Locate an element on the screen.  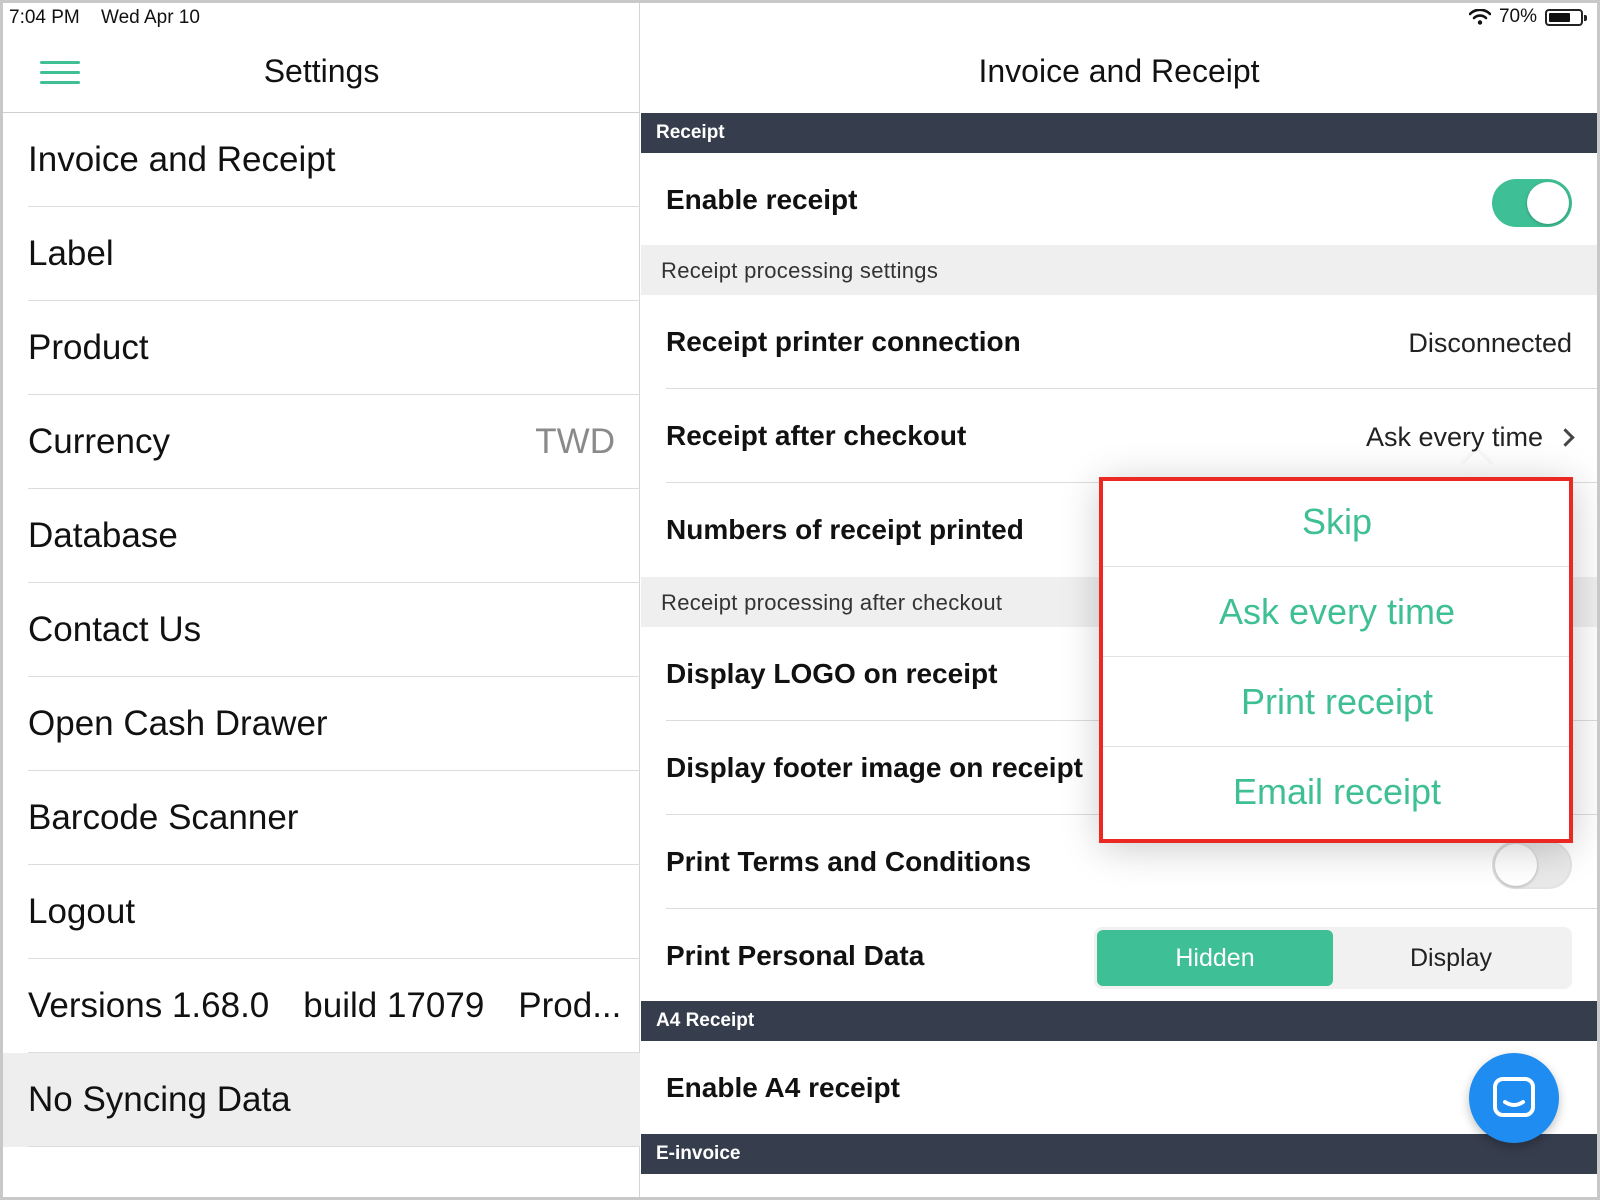
menu-item-logout: Logout is located at coordinates (321, 912).